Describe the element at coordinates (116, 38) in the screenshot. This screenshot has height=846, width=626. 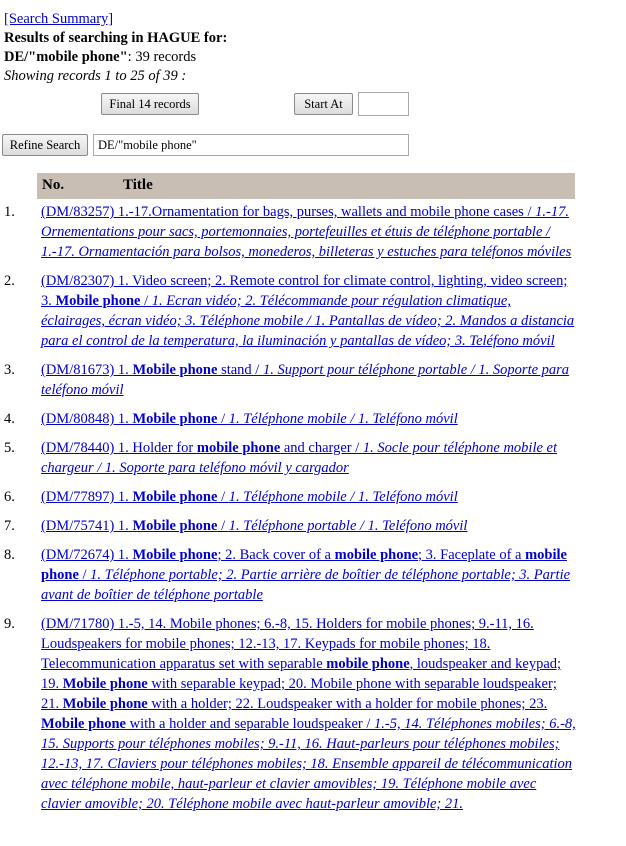
I see `results-heading: Results of searching in HAGUE for:` at that location.